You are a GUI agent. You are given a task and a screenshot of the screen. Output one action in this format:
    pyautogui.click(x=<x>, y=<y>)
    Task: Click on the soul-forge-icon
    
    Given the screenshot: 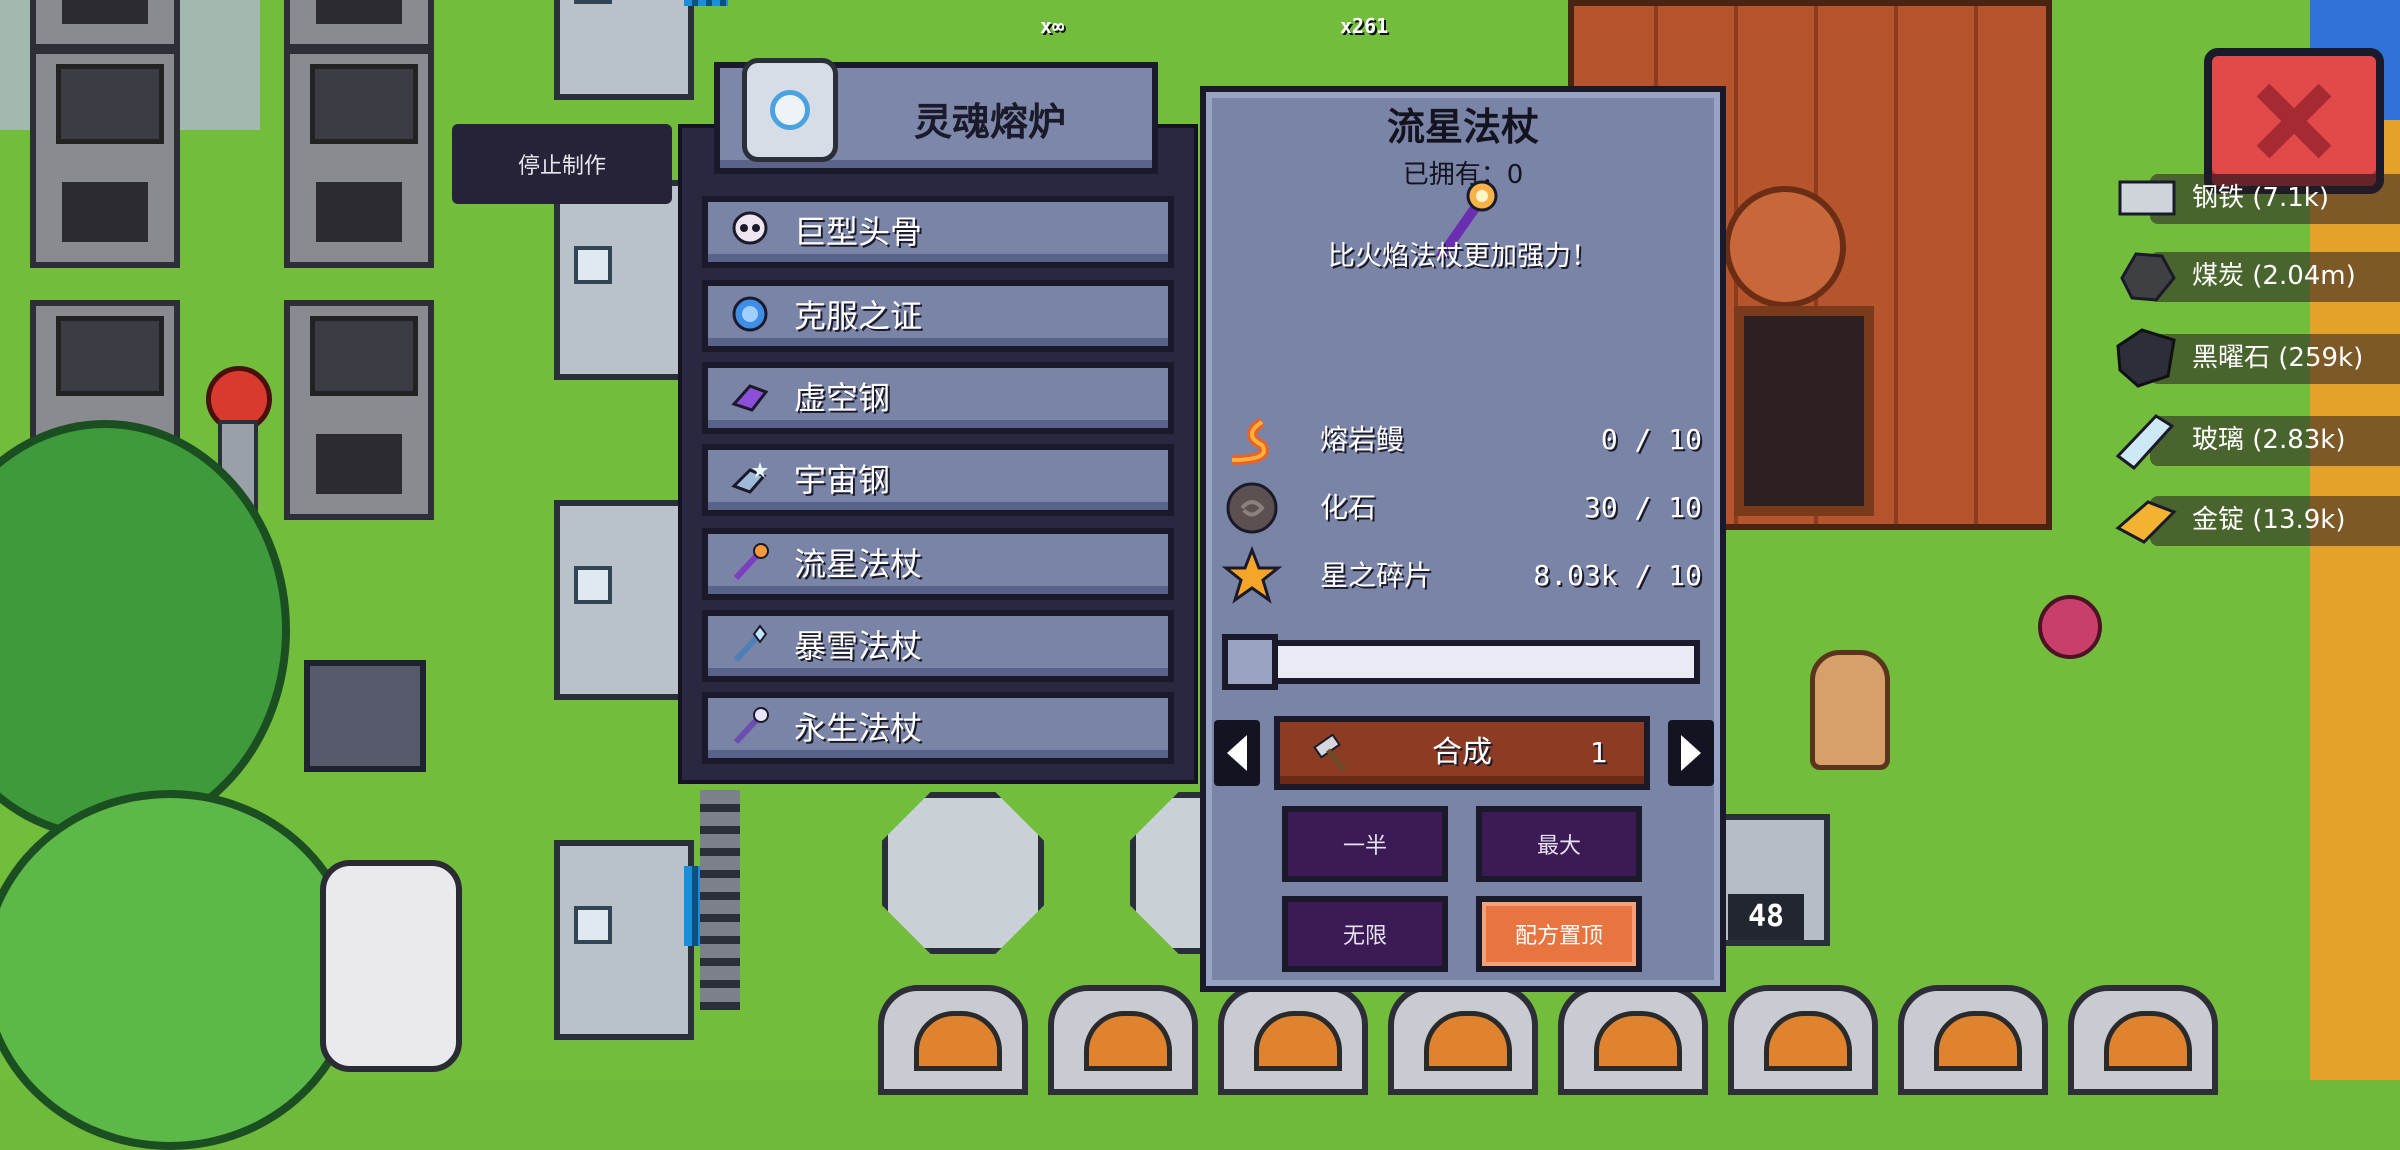 What is the action you would take?
    pyautogui.click(x=790, y=110)
    